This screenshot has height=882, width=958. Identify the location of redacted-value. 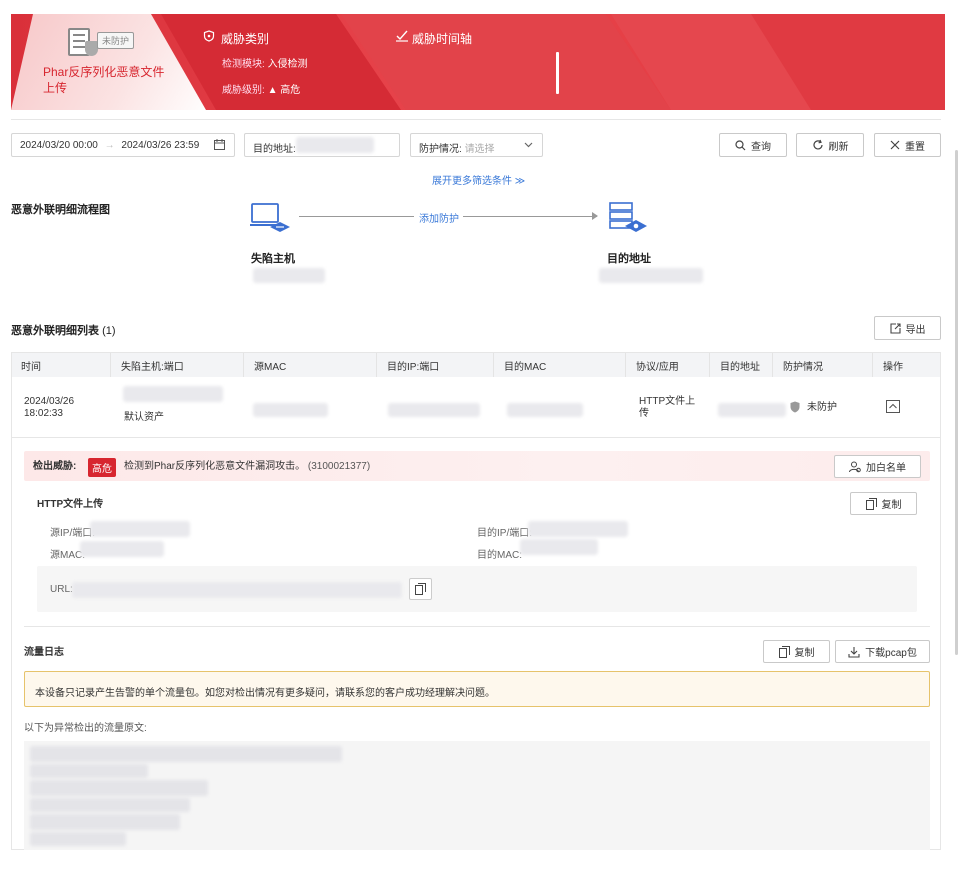
(335, 145).